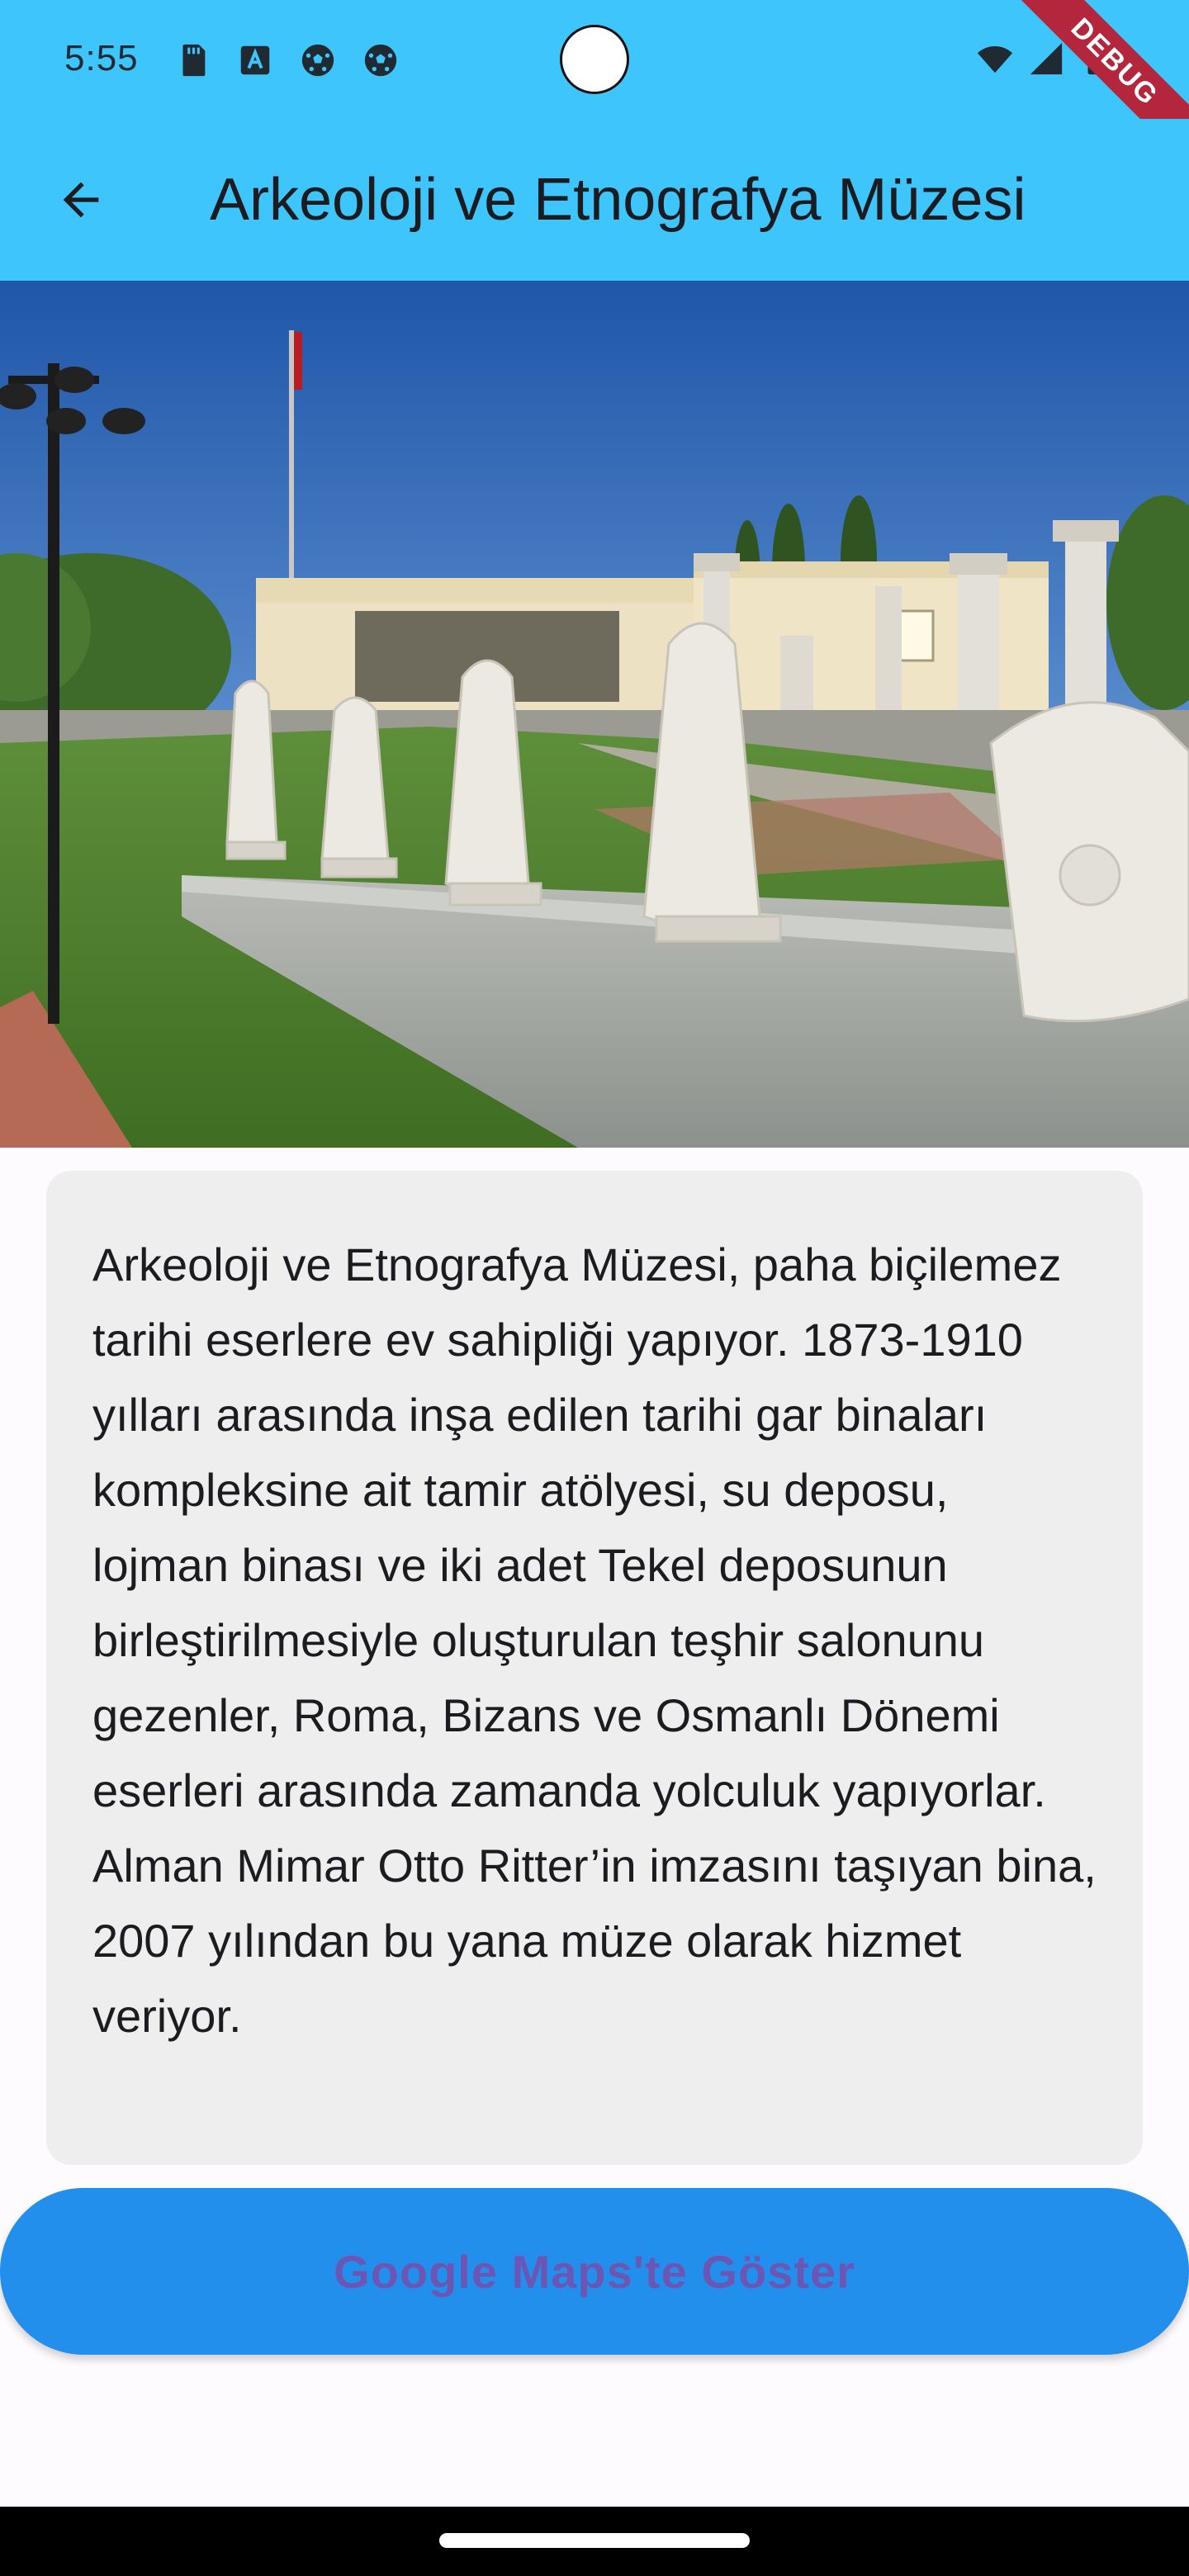 The width and height of the screenshot is (1189, 2576). What do you see at coordinates (618, 200) in the screenshot?
I see `page-title: Arkeoloji ve Etnografya Müzesi` at bounding box center [618, 200].